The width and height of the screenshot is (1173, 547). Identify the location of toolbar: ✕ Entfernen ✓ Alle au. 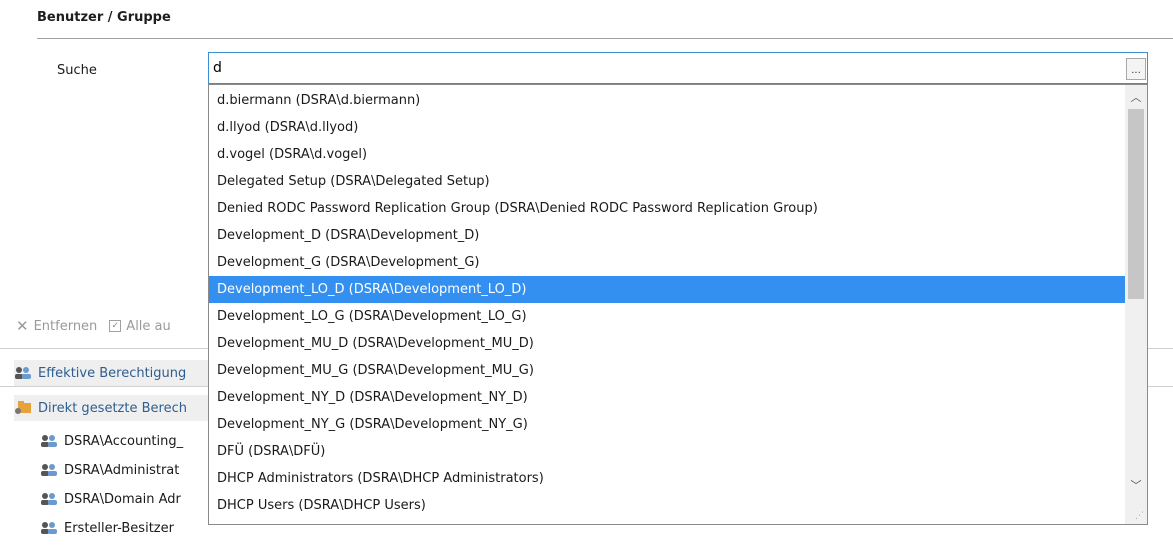
(105, 326).